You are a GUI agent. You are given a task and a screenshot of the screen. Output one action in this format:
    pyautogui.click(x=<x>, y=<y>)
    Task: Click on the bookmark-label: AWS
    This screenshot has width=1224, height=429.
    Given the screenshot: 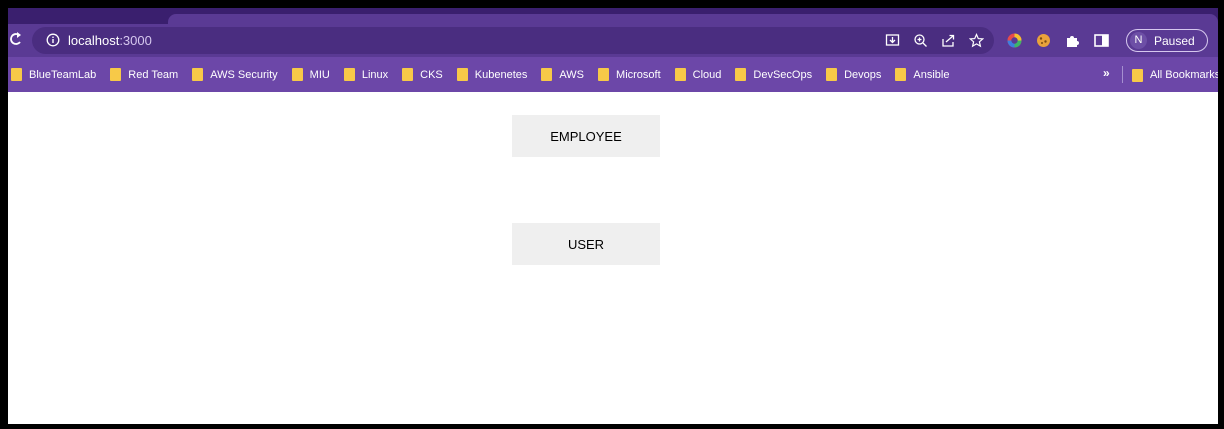 What is the action you would take?
    pyautogui.click(x=572, y=74)
    